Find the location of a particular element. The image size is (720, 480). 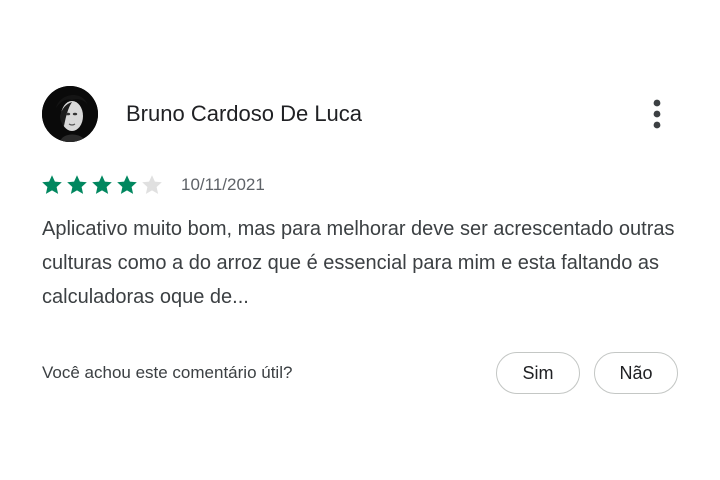

helpful-buttons: Sim Não is located at coordinates (589, 373).